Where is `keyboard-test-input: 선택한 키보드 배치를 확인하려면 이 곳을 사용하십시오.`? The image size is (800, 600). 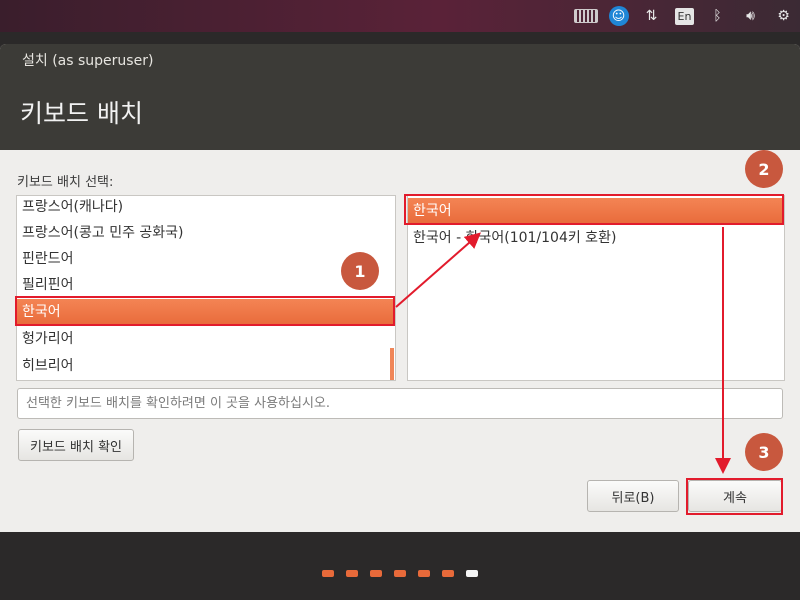 keyboard-test-input: 선택한 키보드 배치를 확인하려면 이 곳을 사용하십시오. is located at coordinates (400, 403).